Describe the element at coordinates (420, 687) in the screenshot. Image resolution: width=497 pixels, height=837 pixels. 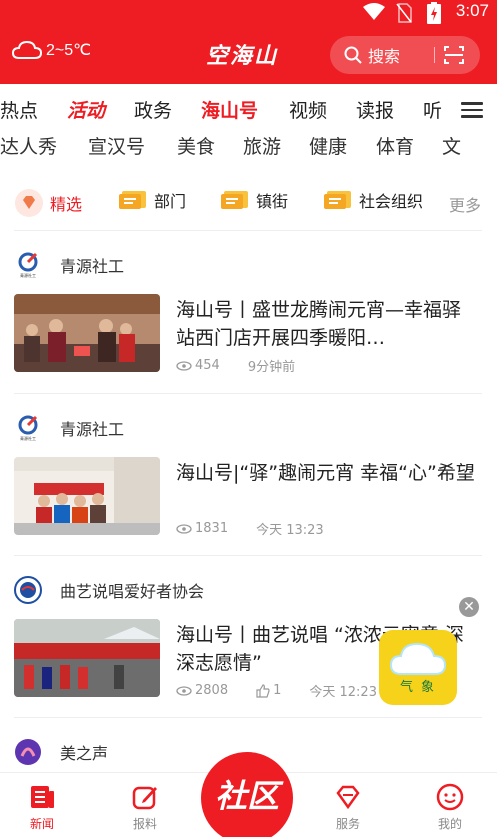
I see `float-weather-label: 气象` at that location.